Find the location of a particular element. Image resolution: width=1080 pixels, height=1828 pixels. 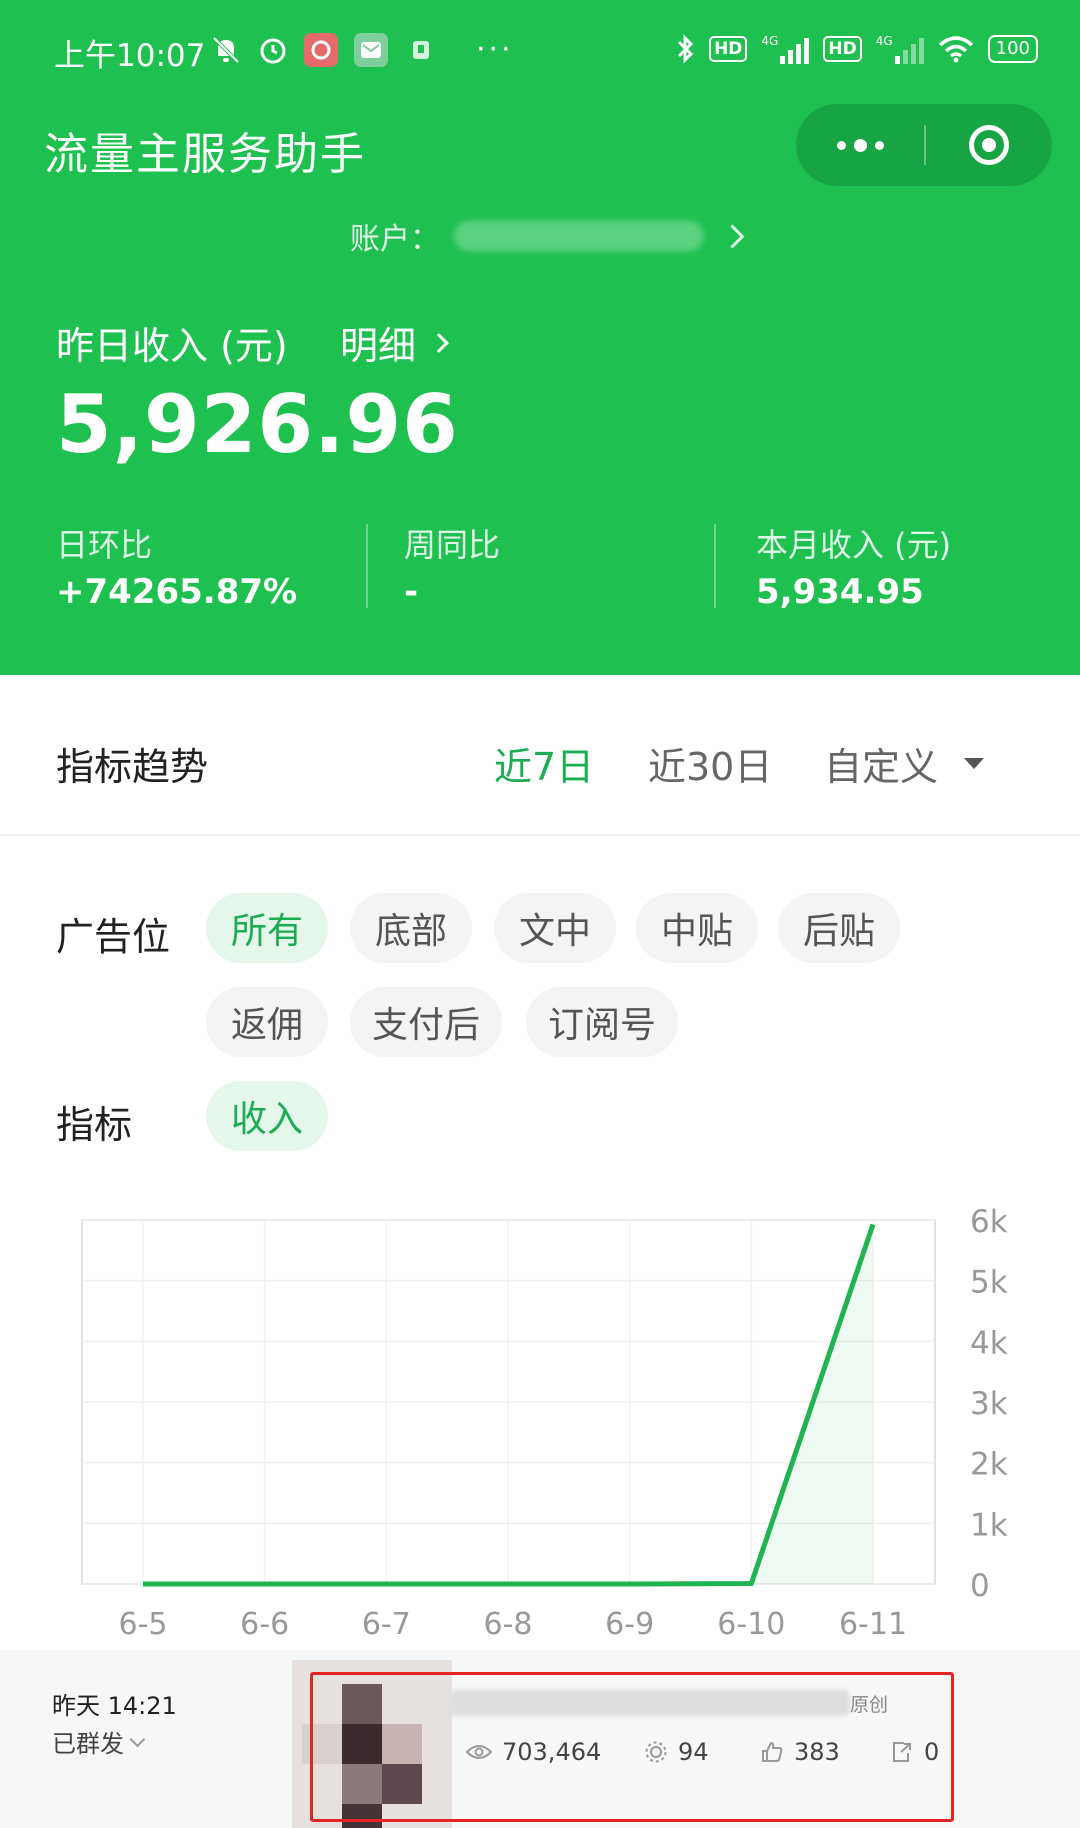

battery-icon: 100 is located at coordinates (1012, 49).